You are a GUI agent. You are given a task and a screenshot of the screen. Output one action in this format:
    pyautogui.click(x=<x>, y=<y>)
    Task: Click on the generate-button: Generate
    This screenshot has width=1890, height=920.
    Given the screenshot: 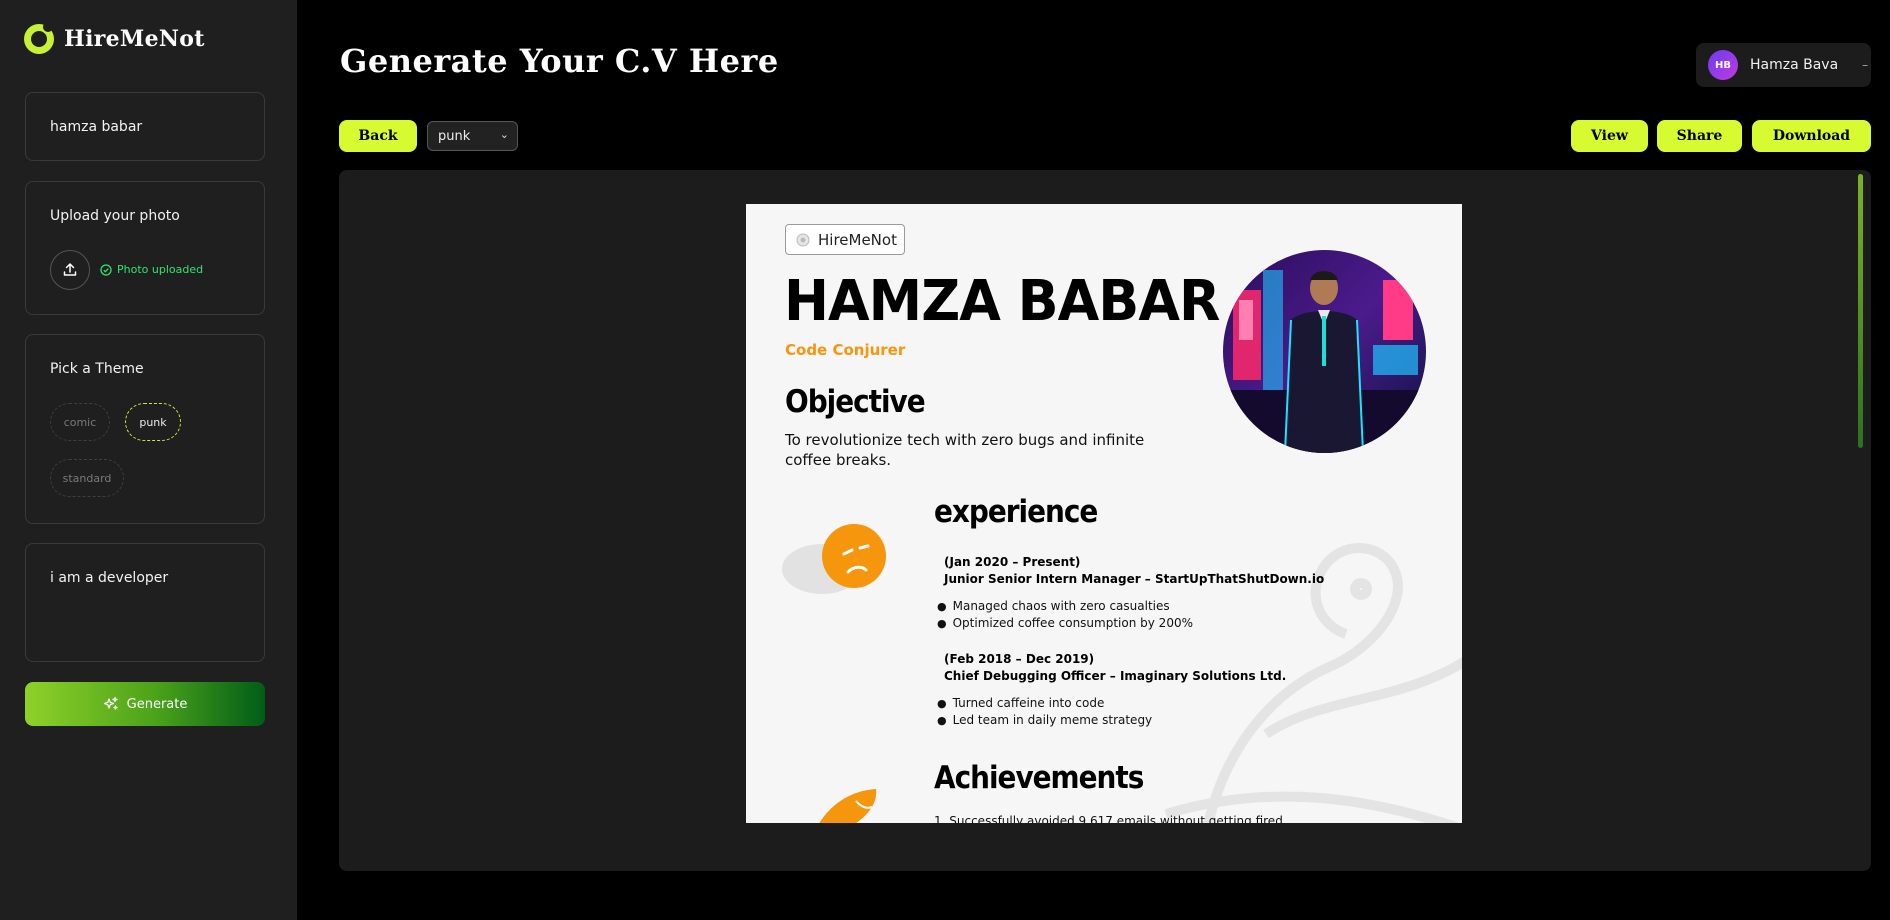 What is the action you would take?
    pyautogui.click(x=145, y=704)
    